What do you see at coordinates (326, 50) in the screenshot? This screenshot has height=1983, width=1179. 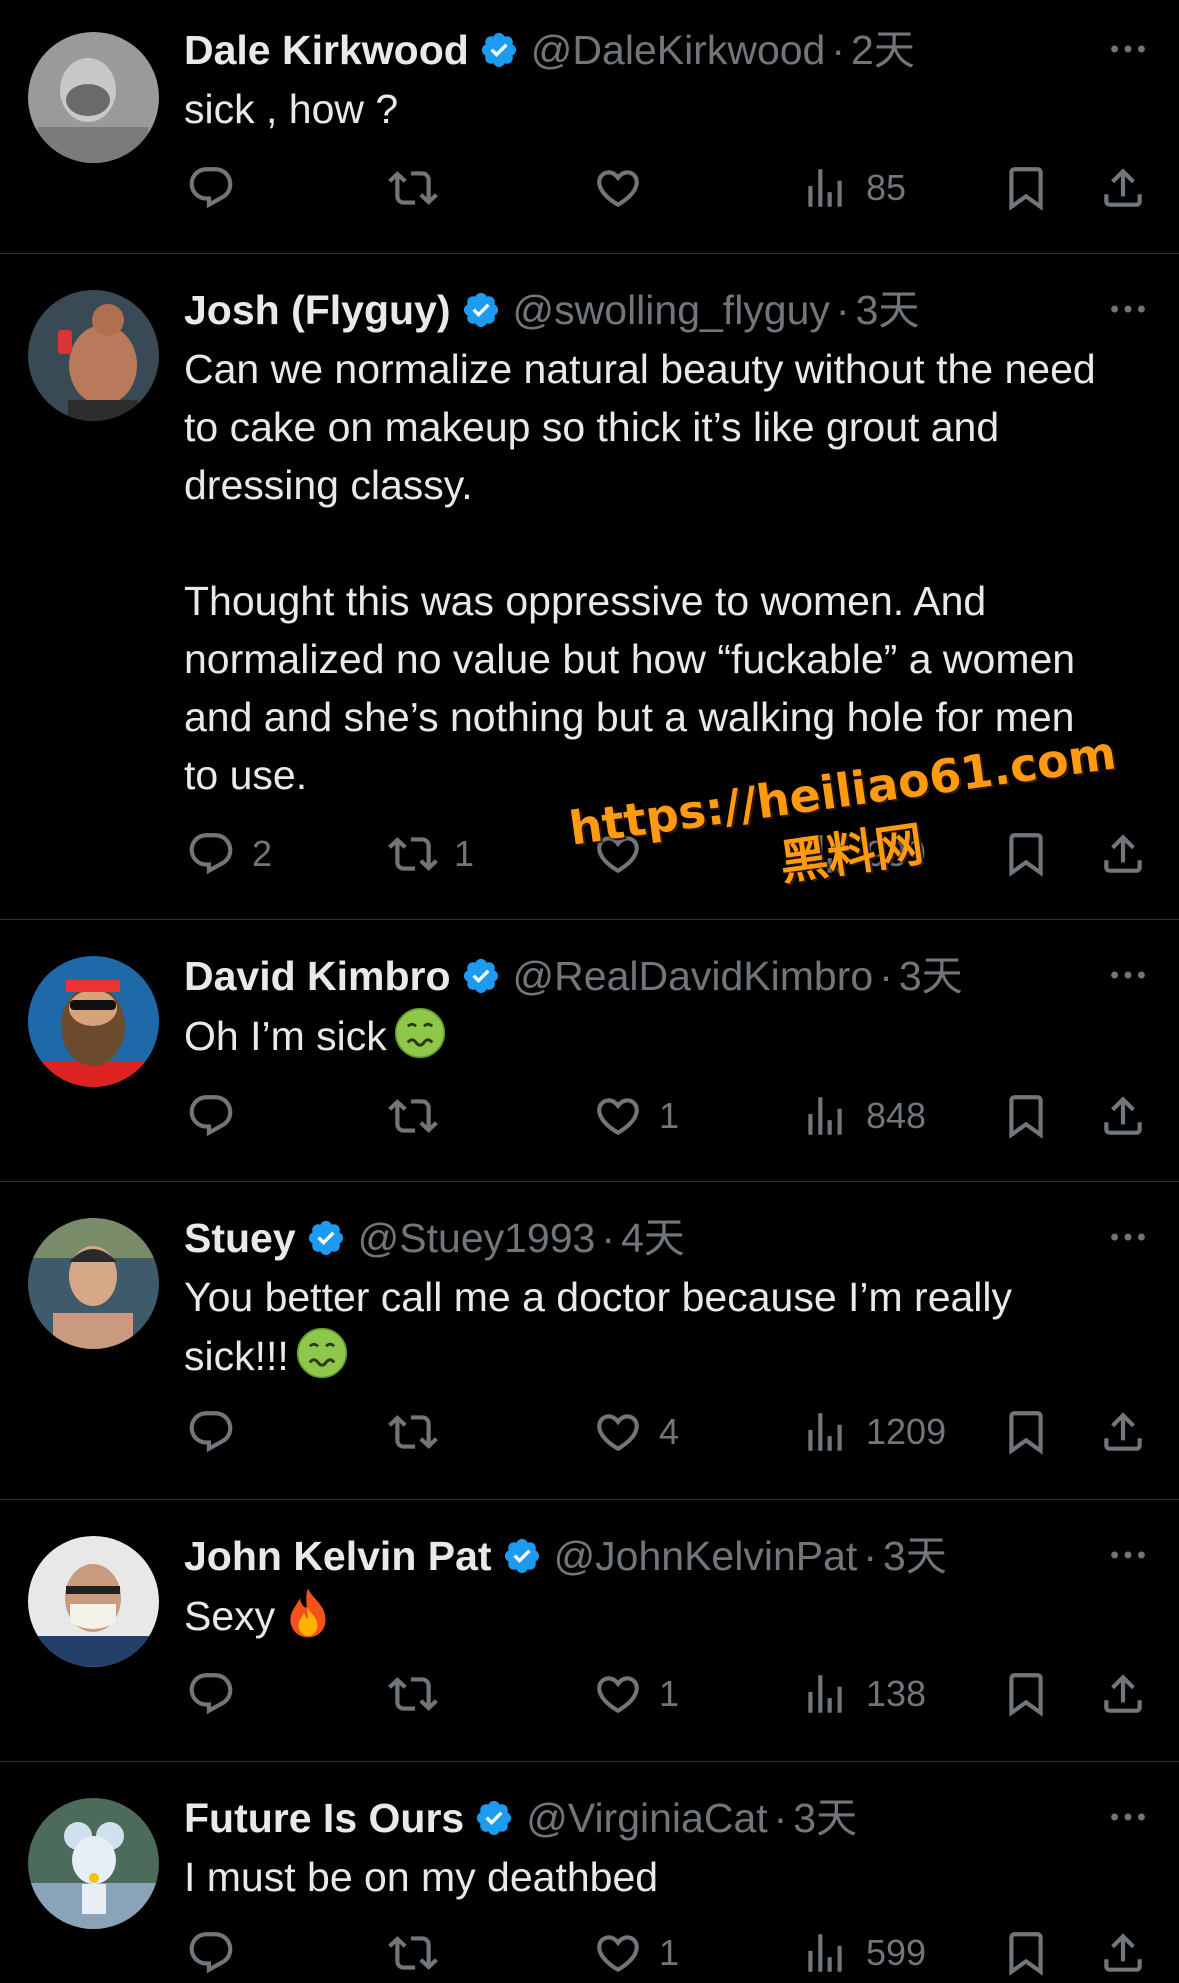 I see `display-name: Dale Kirkwood` at bounding box center [326, 50].